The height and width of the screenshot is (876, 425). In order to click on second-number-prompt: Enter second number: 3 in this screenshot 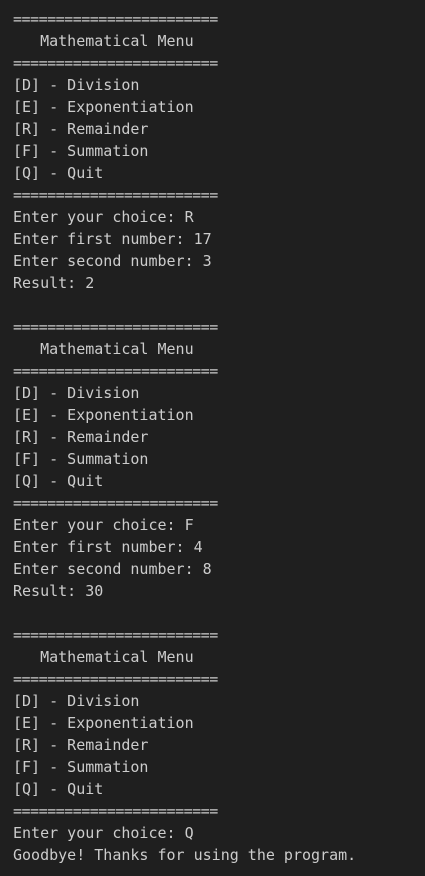, I will do `click(112, 261)`.